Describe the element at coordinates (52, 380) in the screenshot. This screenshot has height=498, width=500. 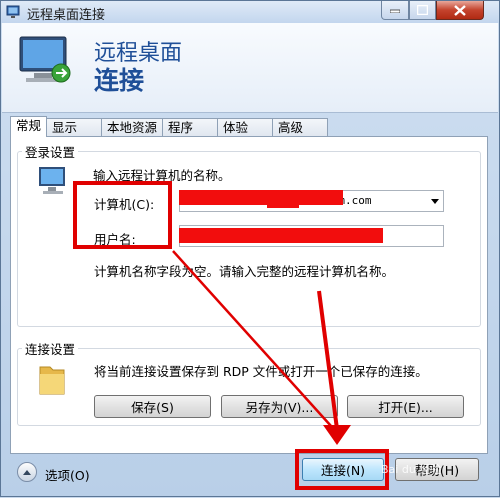
I see `folder-icon` at that location.